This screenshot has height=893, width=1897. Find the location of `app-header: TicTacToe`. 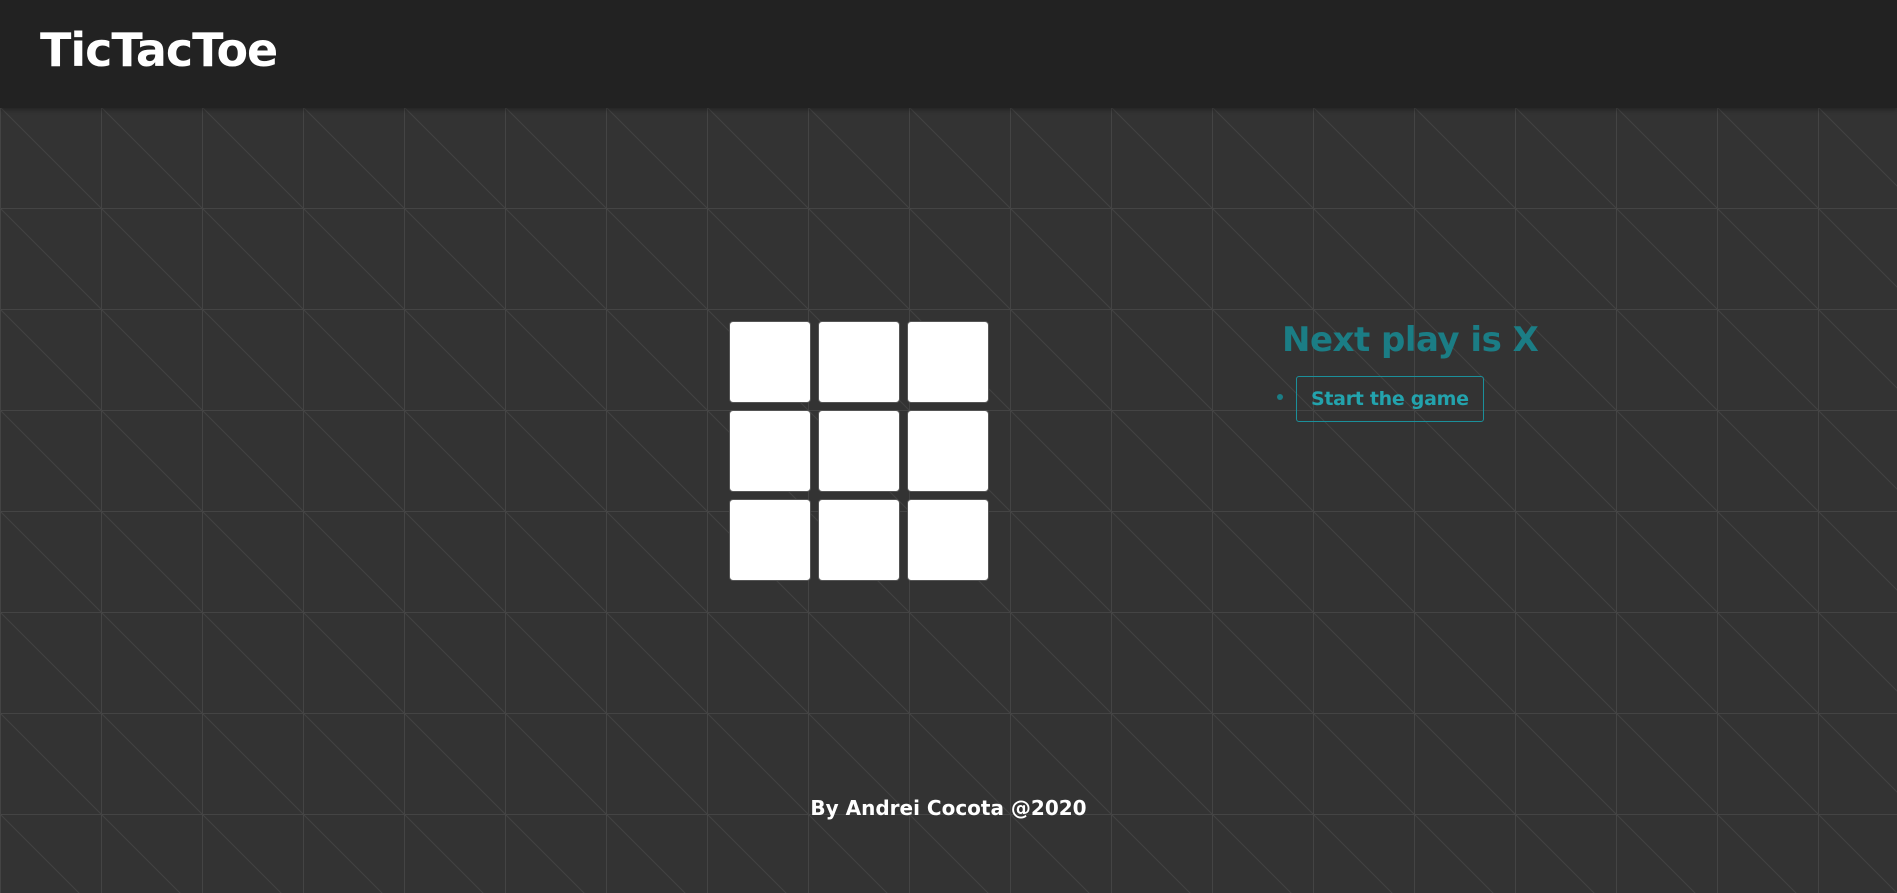

app-header: TicTacToe is located at coordinates (948, 54).